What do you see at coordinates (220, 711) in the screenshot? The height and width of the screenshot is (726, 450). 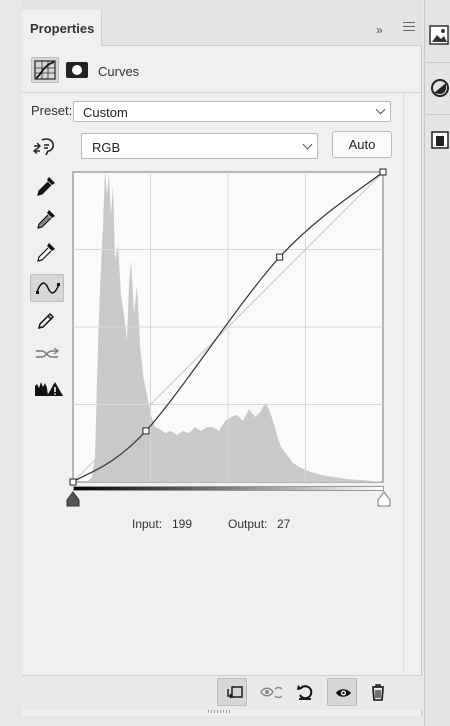 I see `resize-grip` at bounding box center [220, 711].